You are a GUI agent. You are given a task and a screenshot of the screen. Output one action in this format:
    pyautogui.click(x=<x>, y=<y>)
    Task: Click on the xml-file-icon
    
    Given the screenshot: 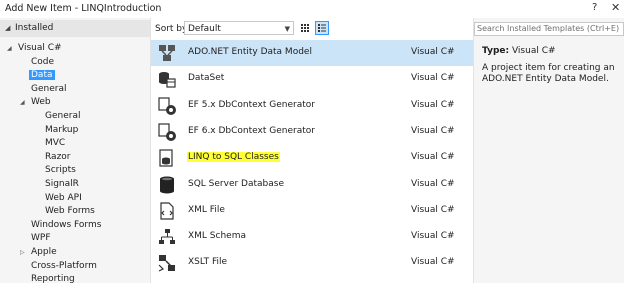 What is the action you would take?
    pyautogui.click(x=167, y=211)
    